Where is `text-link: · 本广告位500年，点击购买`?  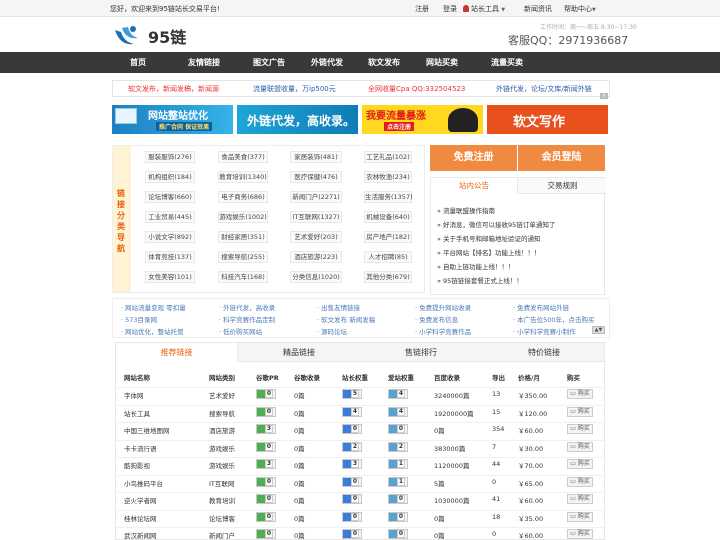
text-link: · 本广告位500年，点击购买 is located at coordinates (554, 319).